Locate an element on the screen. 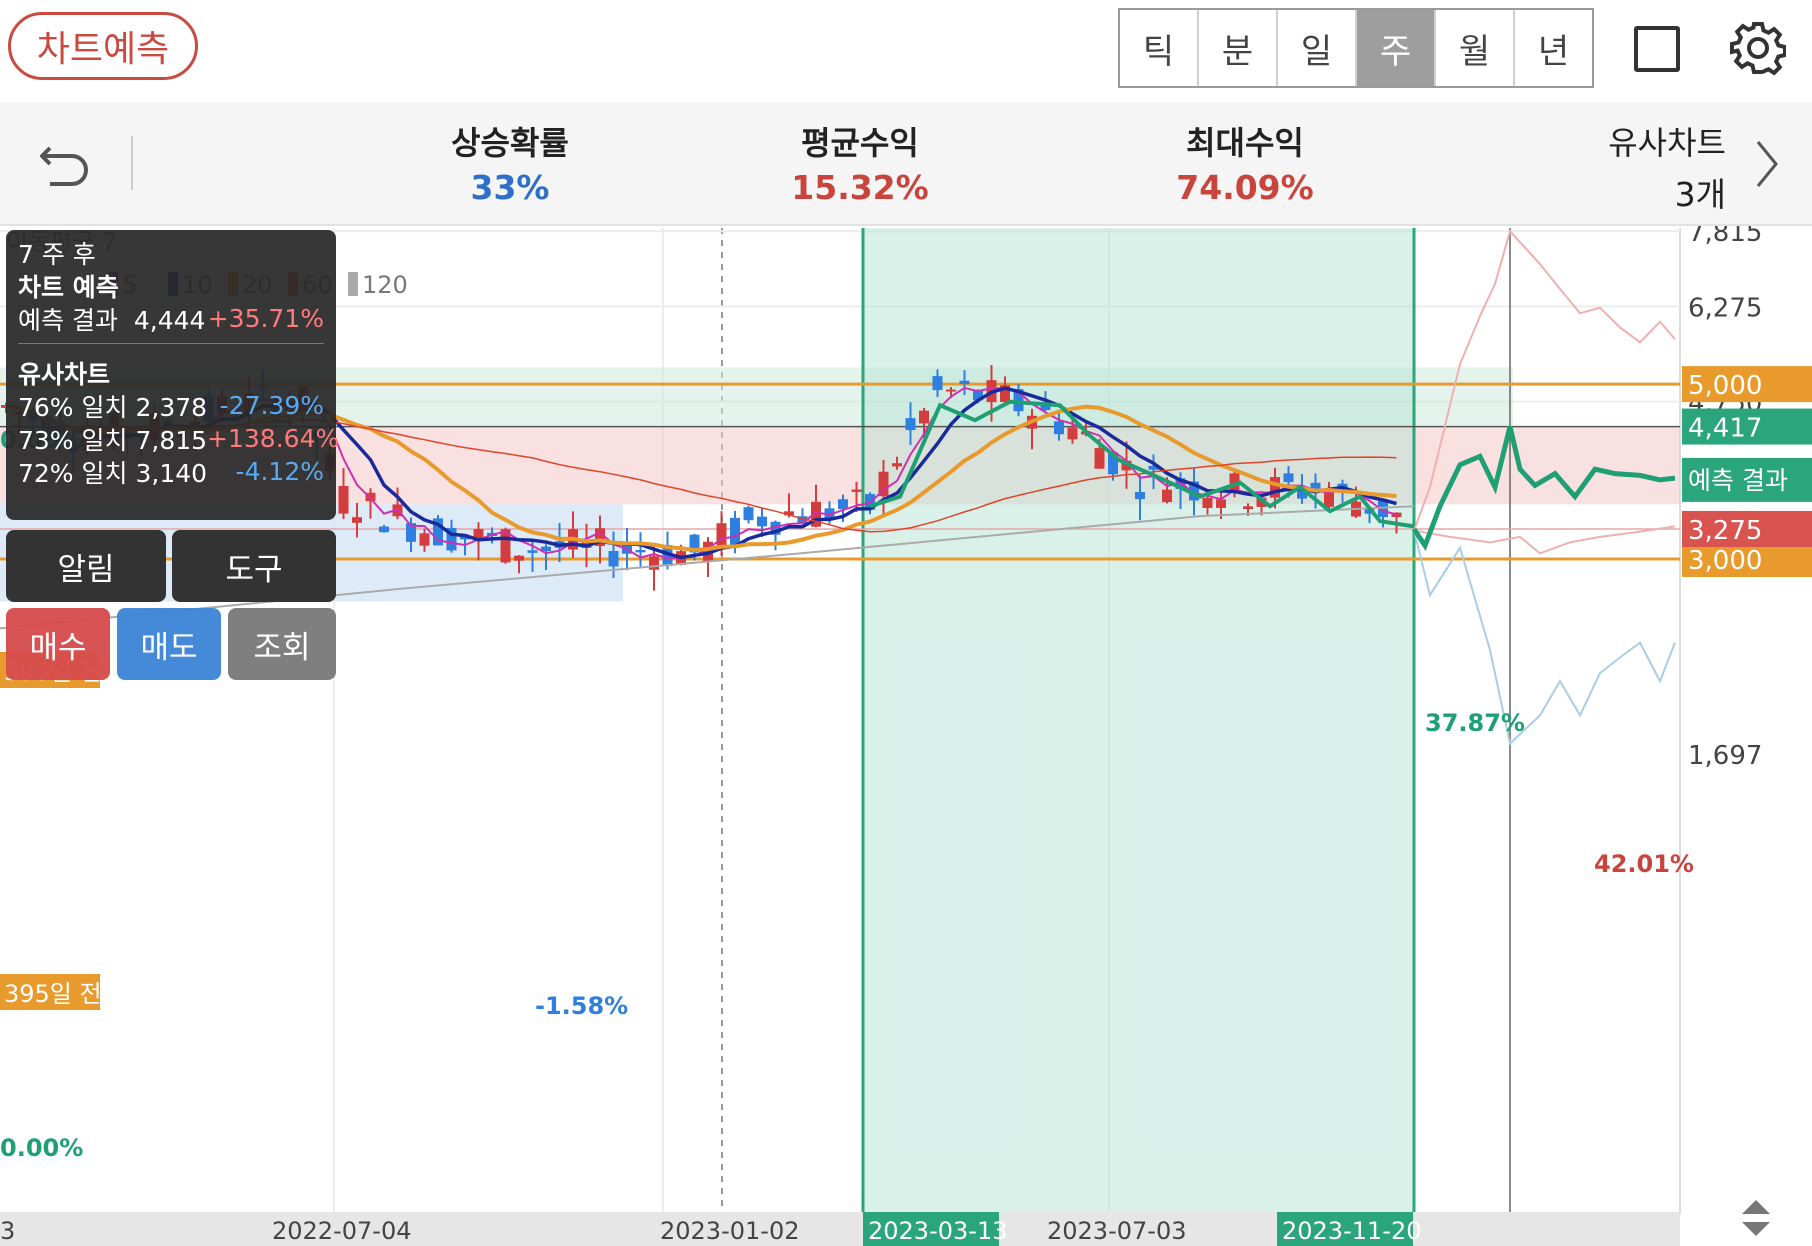  forecast-value: 4,444 is located at coordinates (169, 320).